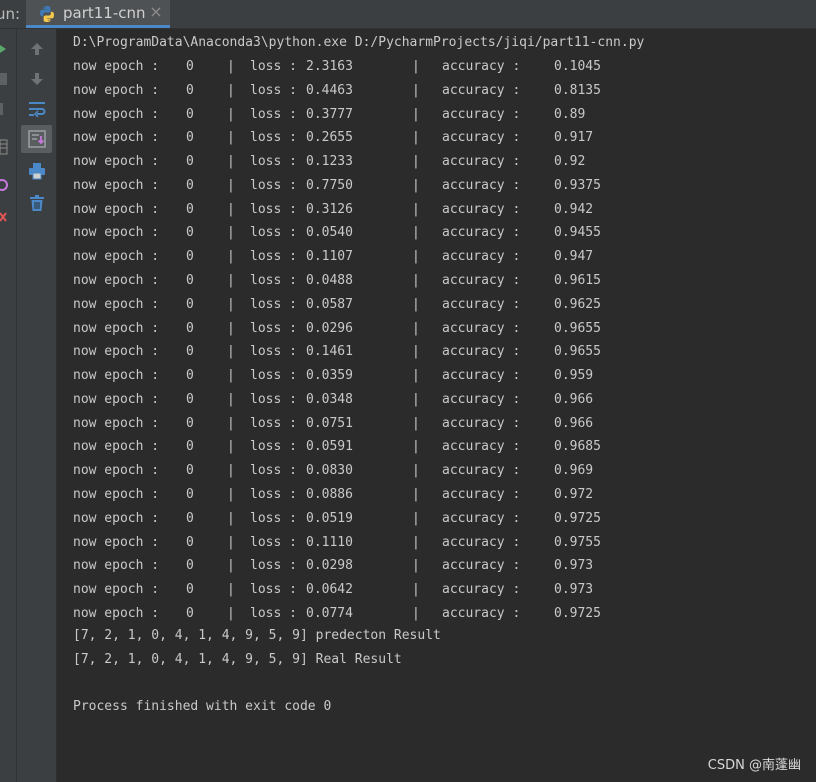 The height and width of the screenshot is (782, 816). Describe the element at coordinates (329, 590) in the screenshot. I see `log-loss: 0.0642` at that location.